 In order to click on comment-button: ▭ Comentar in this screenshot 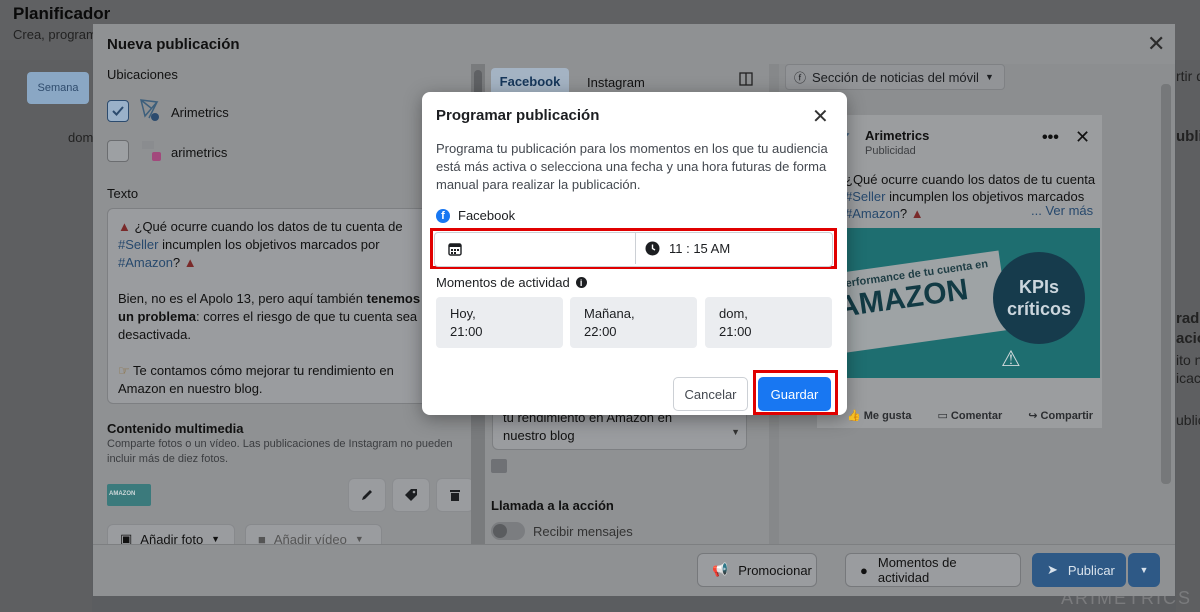, I will do `click(969, 415)`.